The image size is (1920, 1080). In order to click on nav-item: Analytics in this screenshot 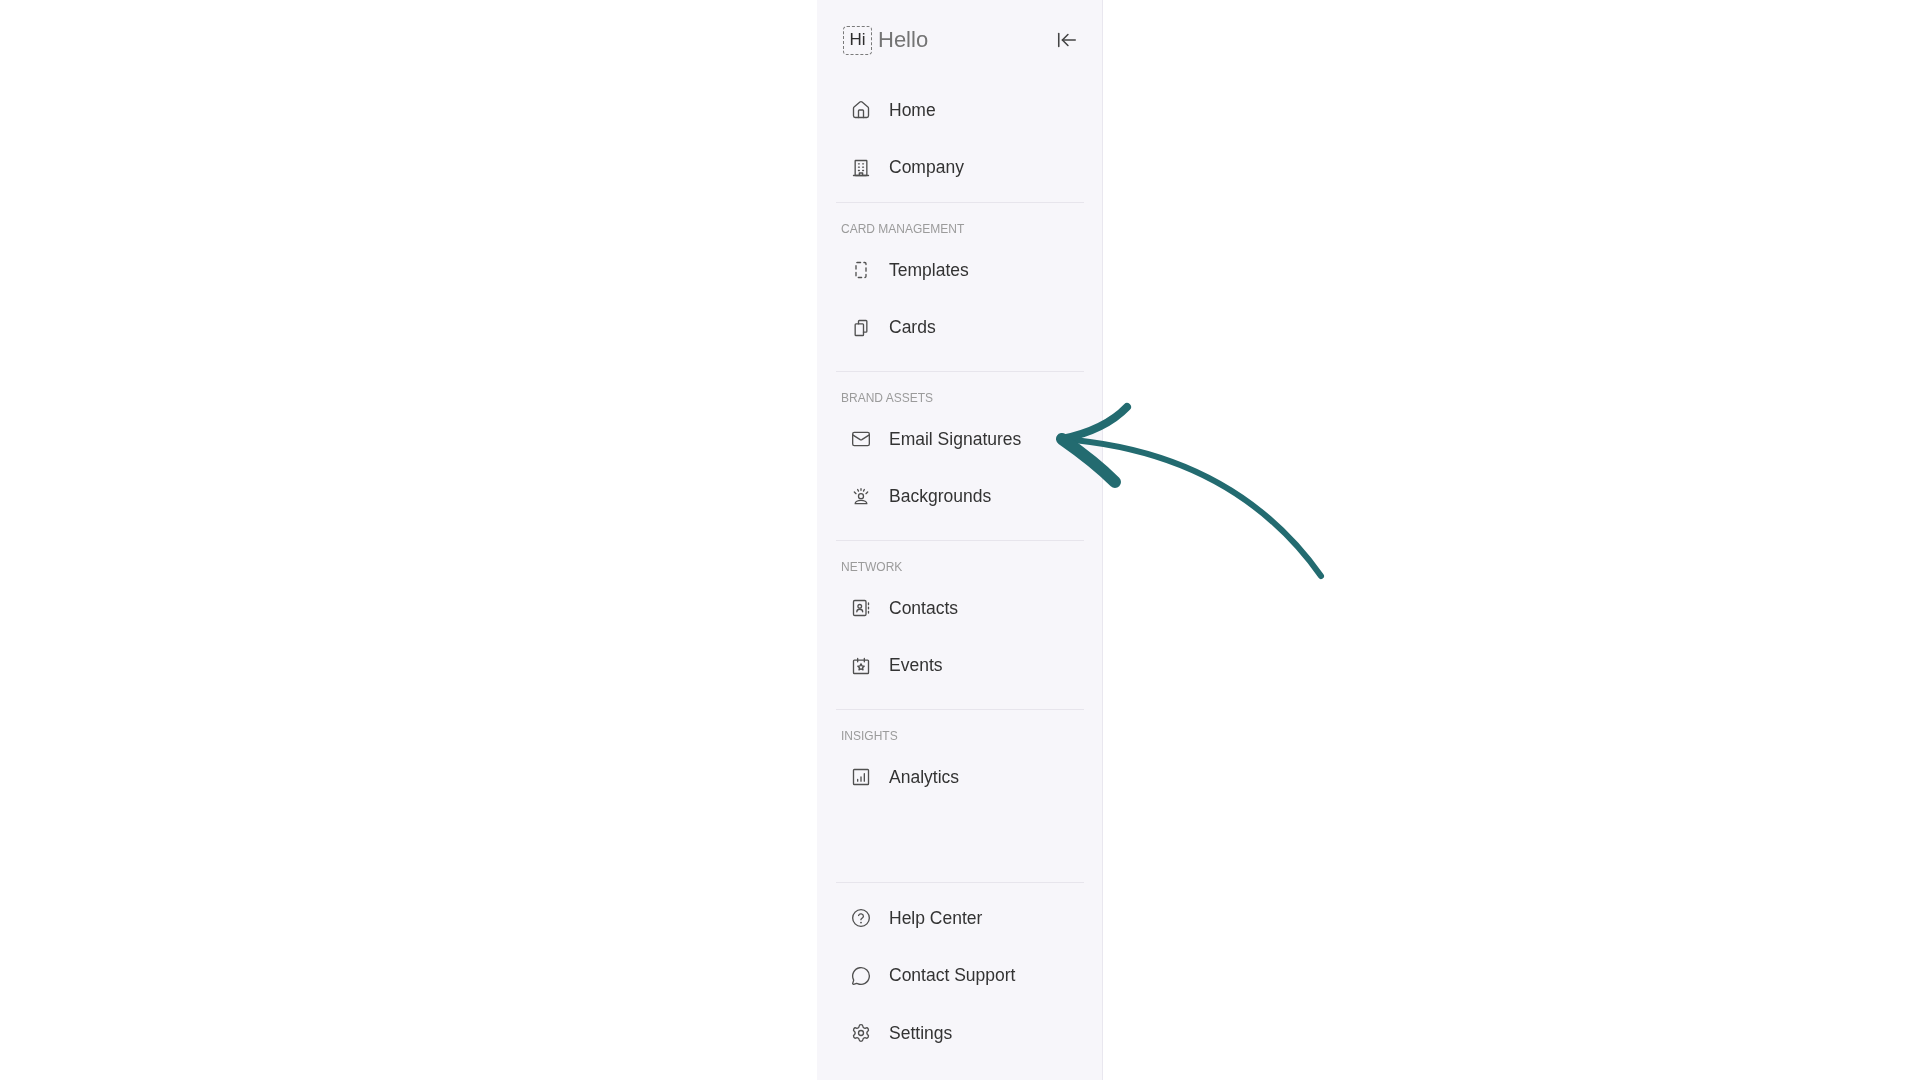, I will do `click(905, 777)`.